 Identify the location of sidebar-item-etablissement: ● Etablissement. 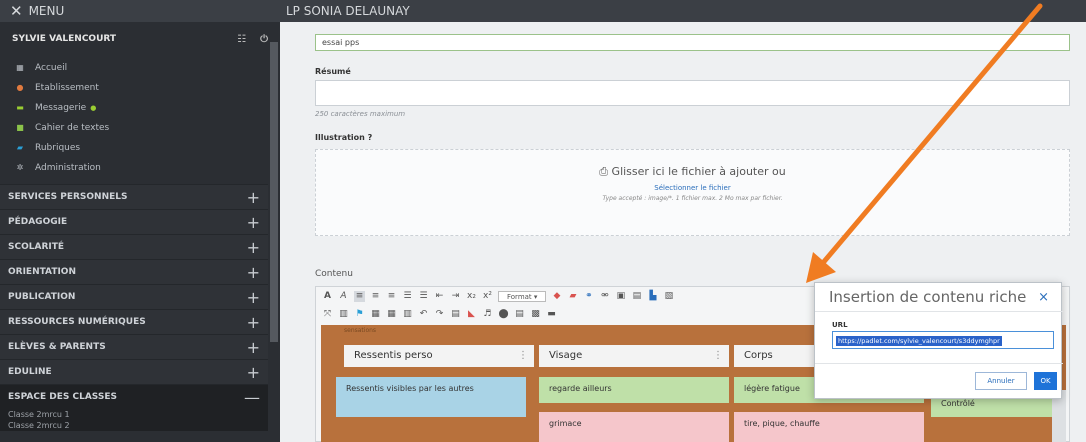
(140, 88).